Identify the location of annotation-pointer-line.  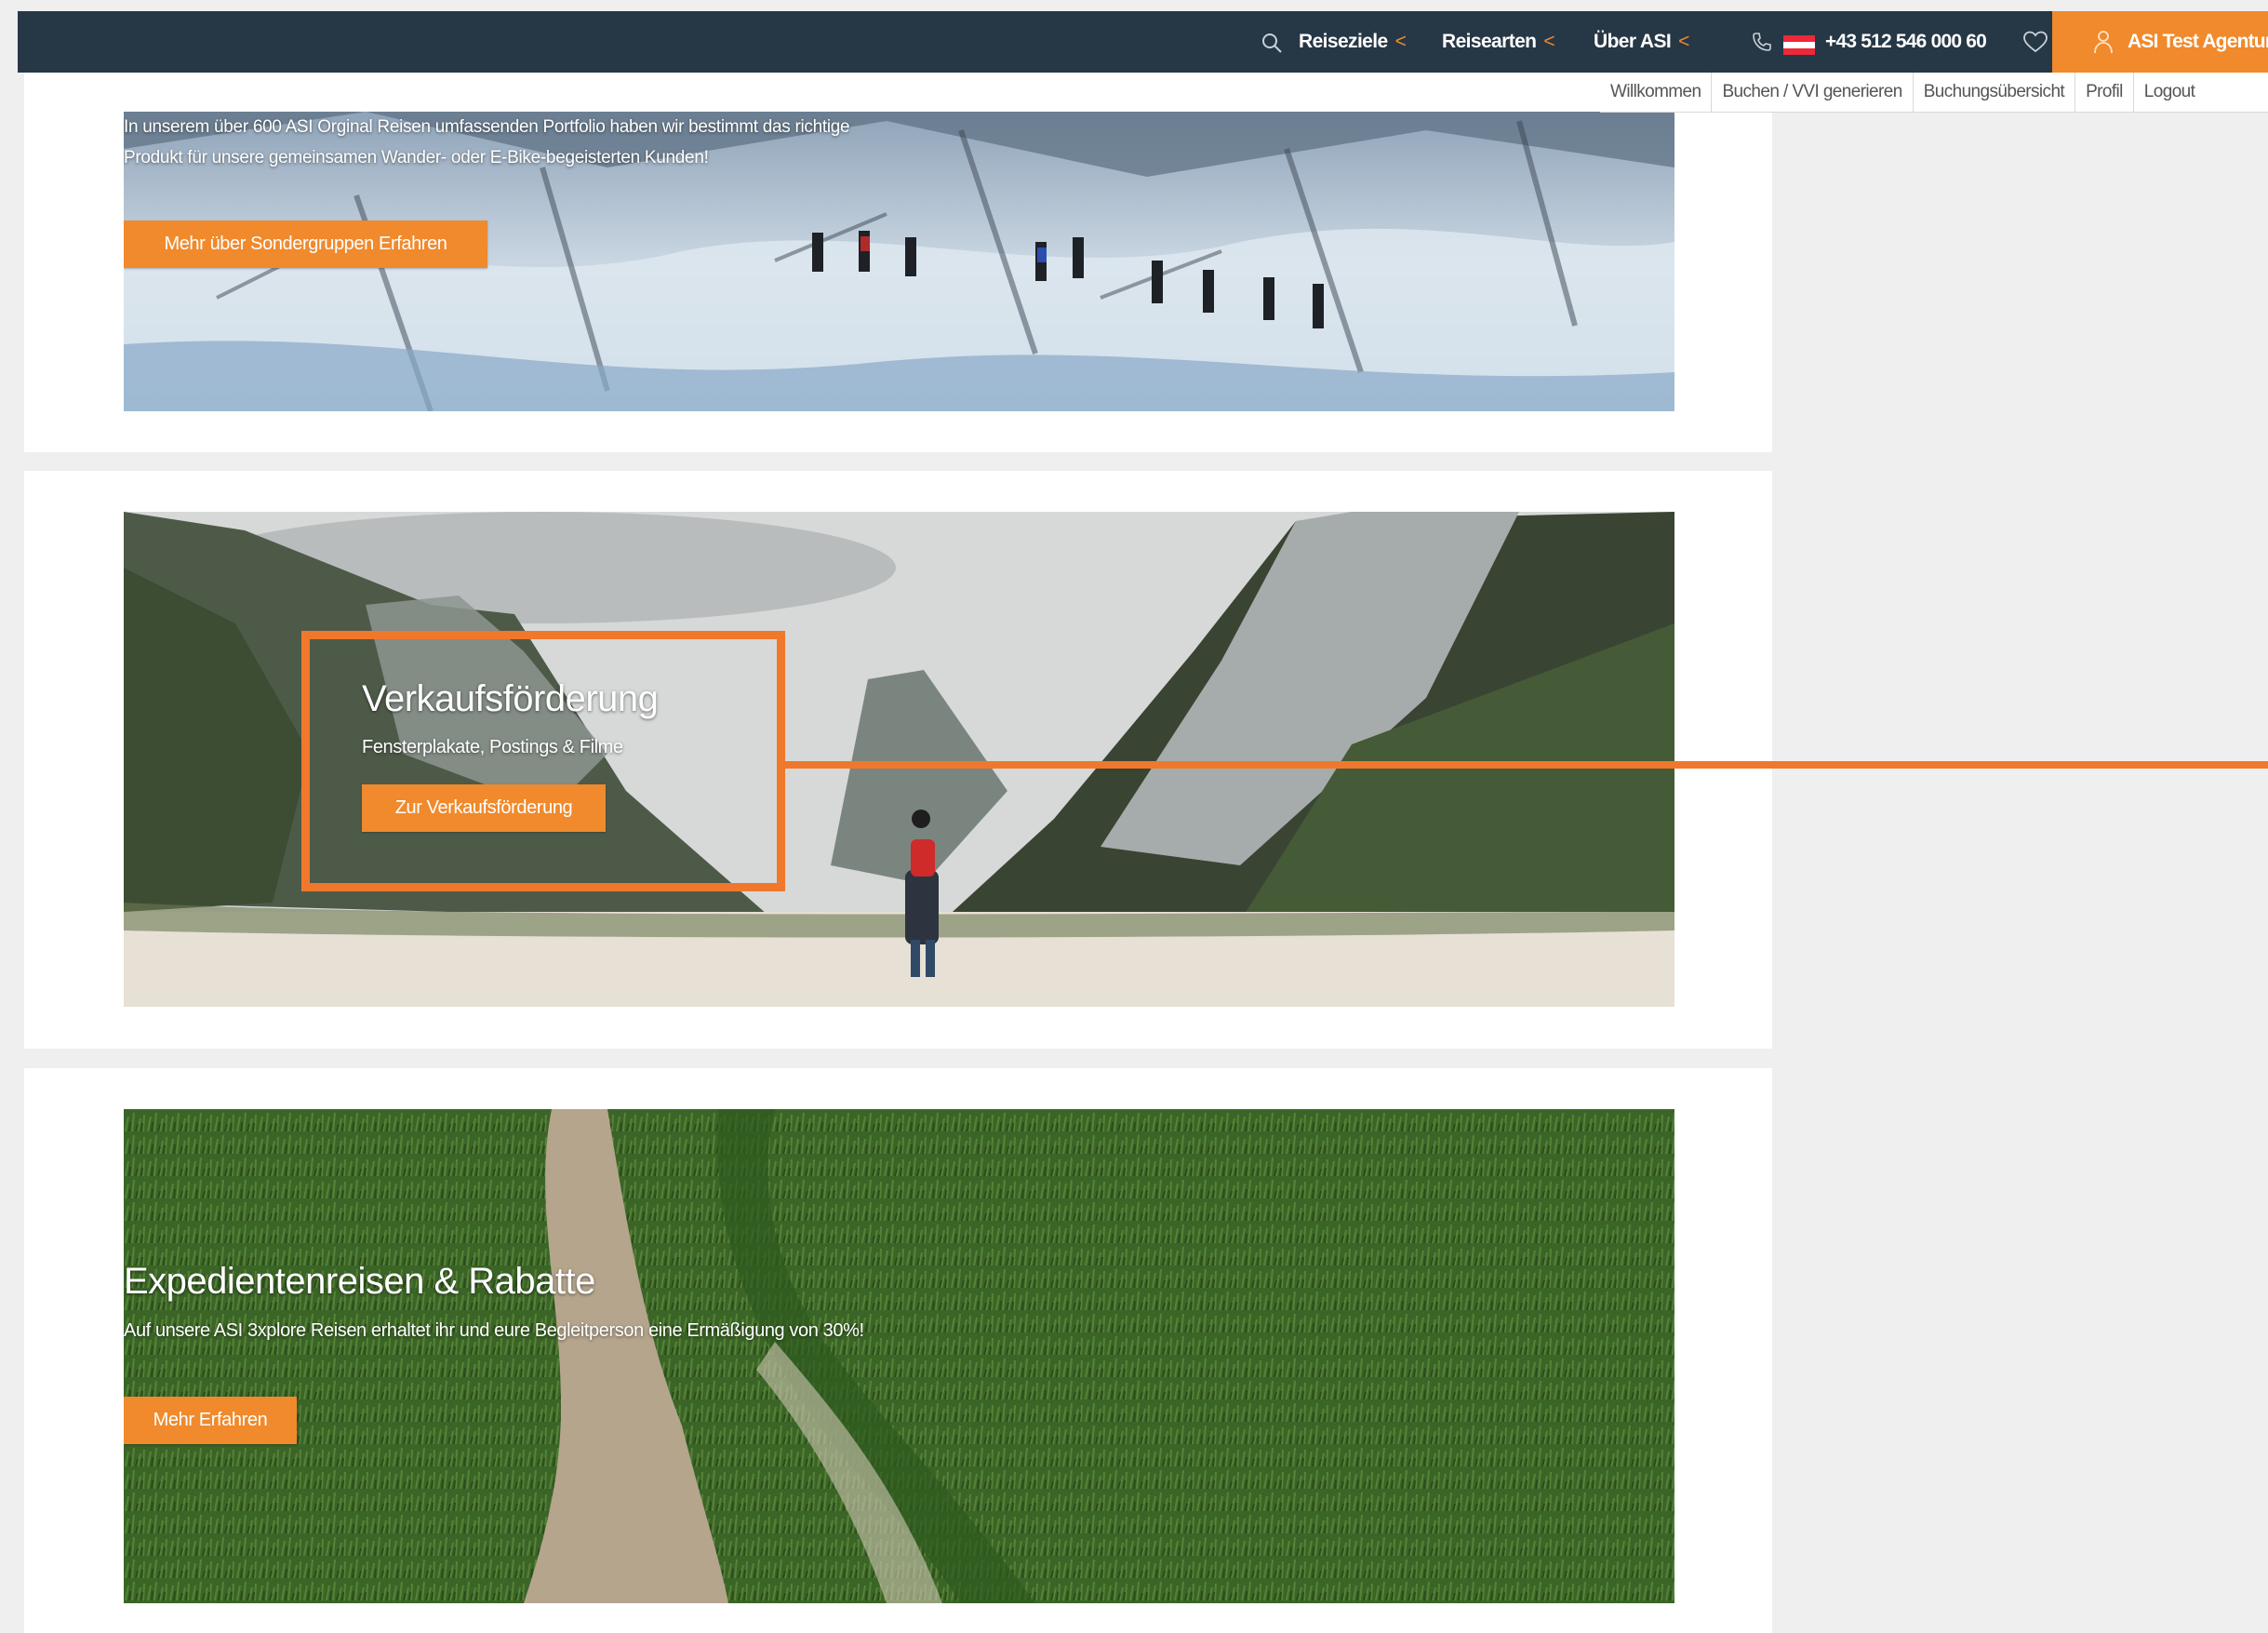
(1527, 765).